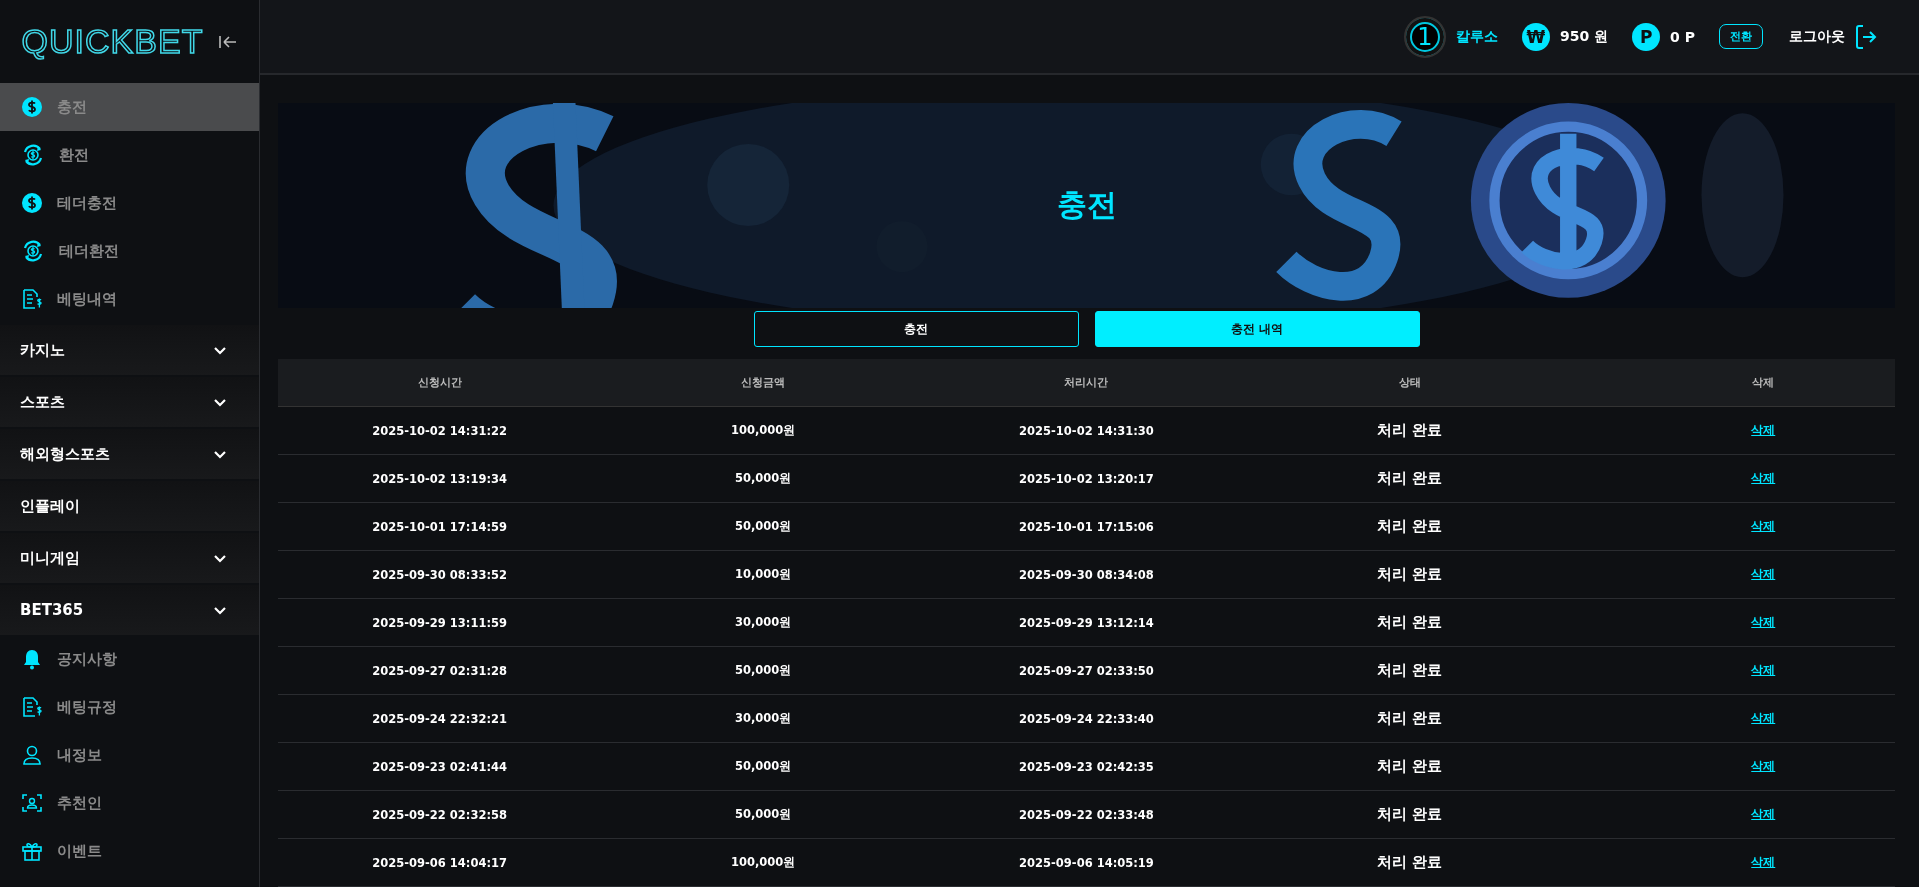  What do you see at coordinates (129, 350) in the screenshot?
I see `menu-group: 카지노` at bounding box center [129, 350].